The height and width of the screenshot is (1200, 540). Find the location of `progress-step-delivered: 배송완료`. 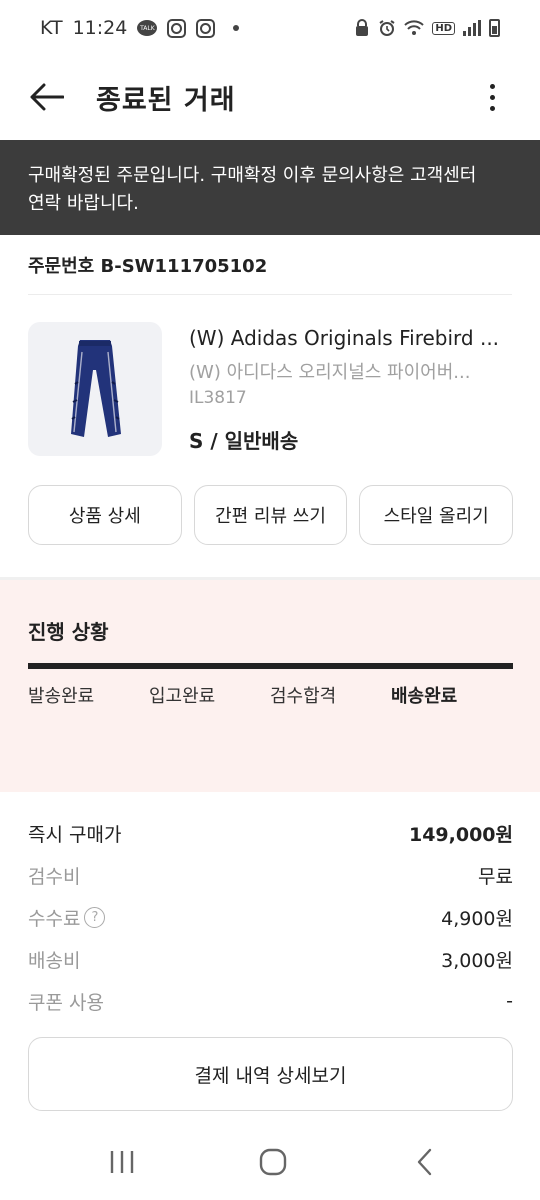

progress-step-delivered: 배송완료 is located at coordinates (424, 696).